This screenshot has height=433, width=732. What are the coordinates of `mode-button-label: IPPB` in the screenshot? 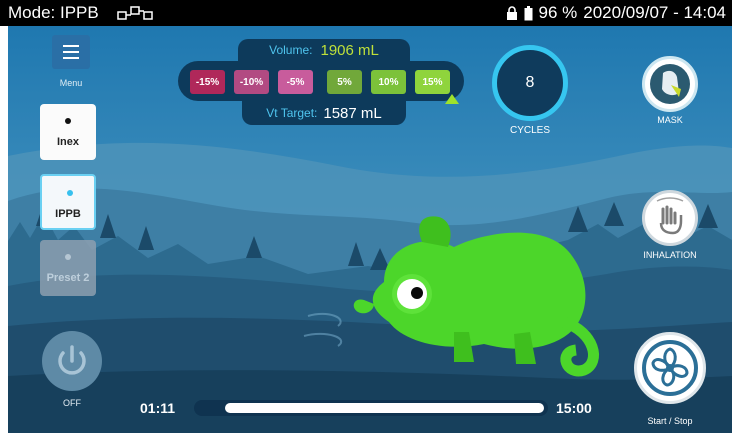 It's located at (68, 214).